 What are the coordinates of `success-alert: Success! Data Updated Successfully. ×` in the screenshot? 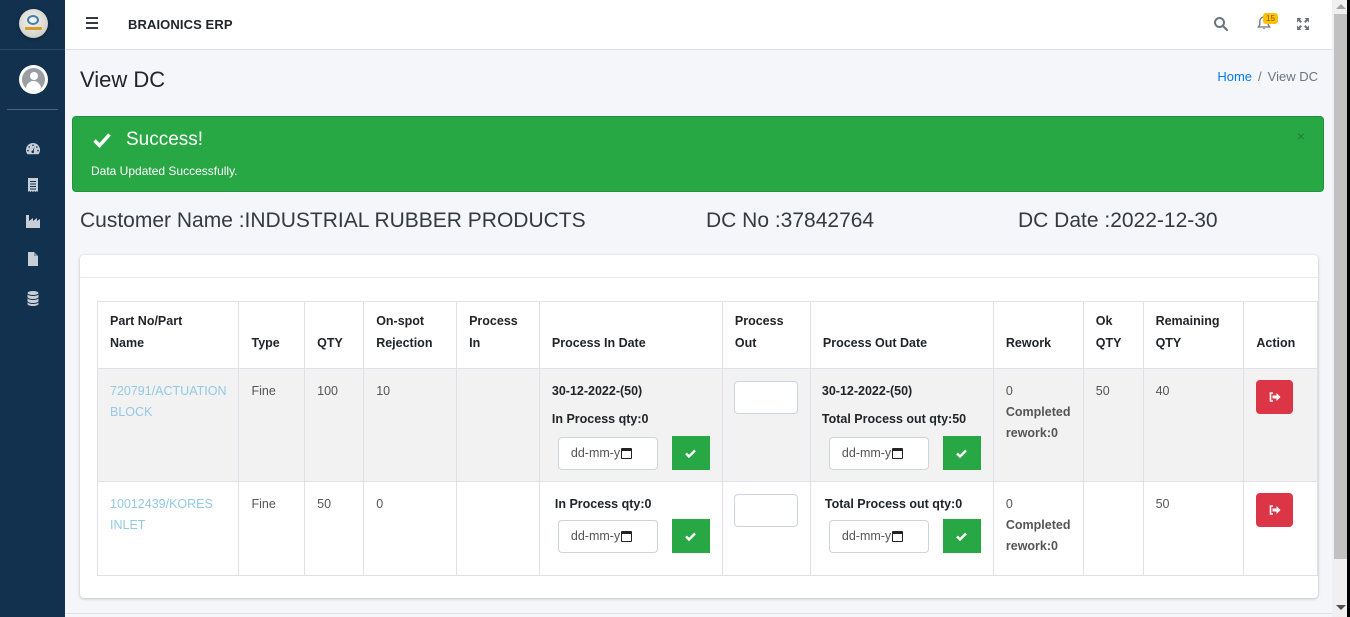 It's located at (698, 154).